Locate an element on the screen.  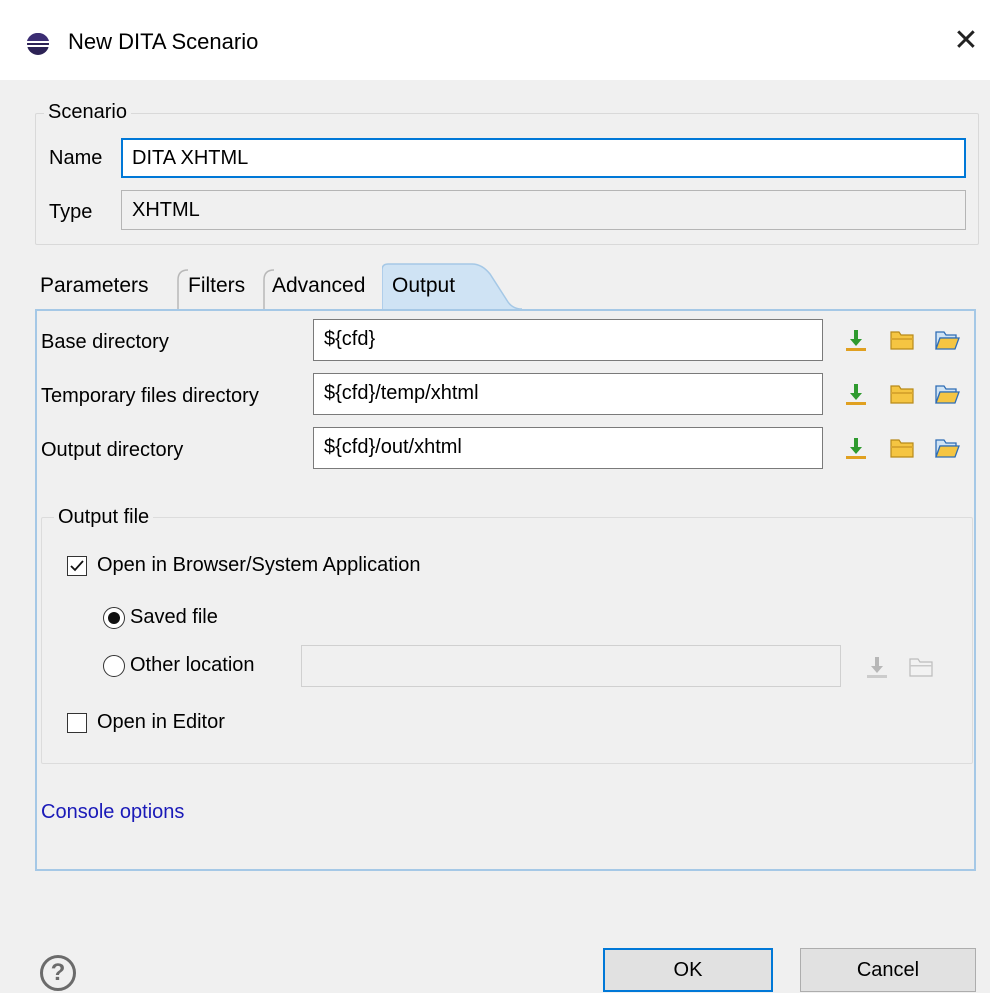
base-directory-input: ${cfd} is located at coordinates (568, 340).